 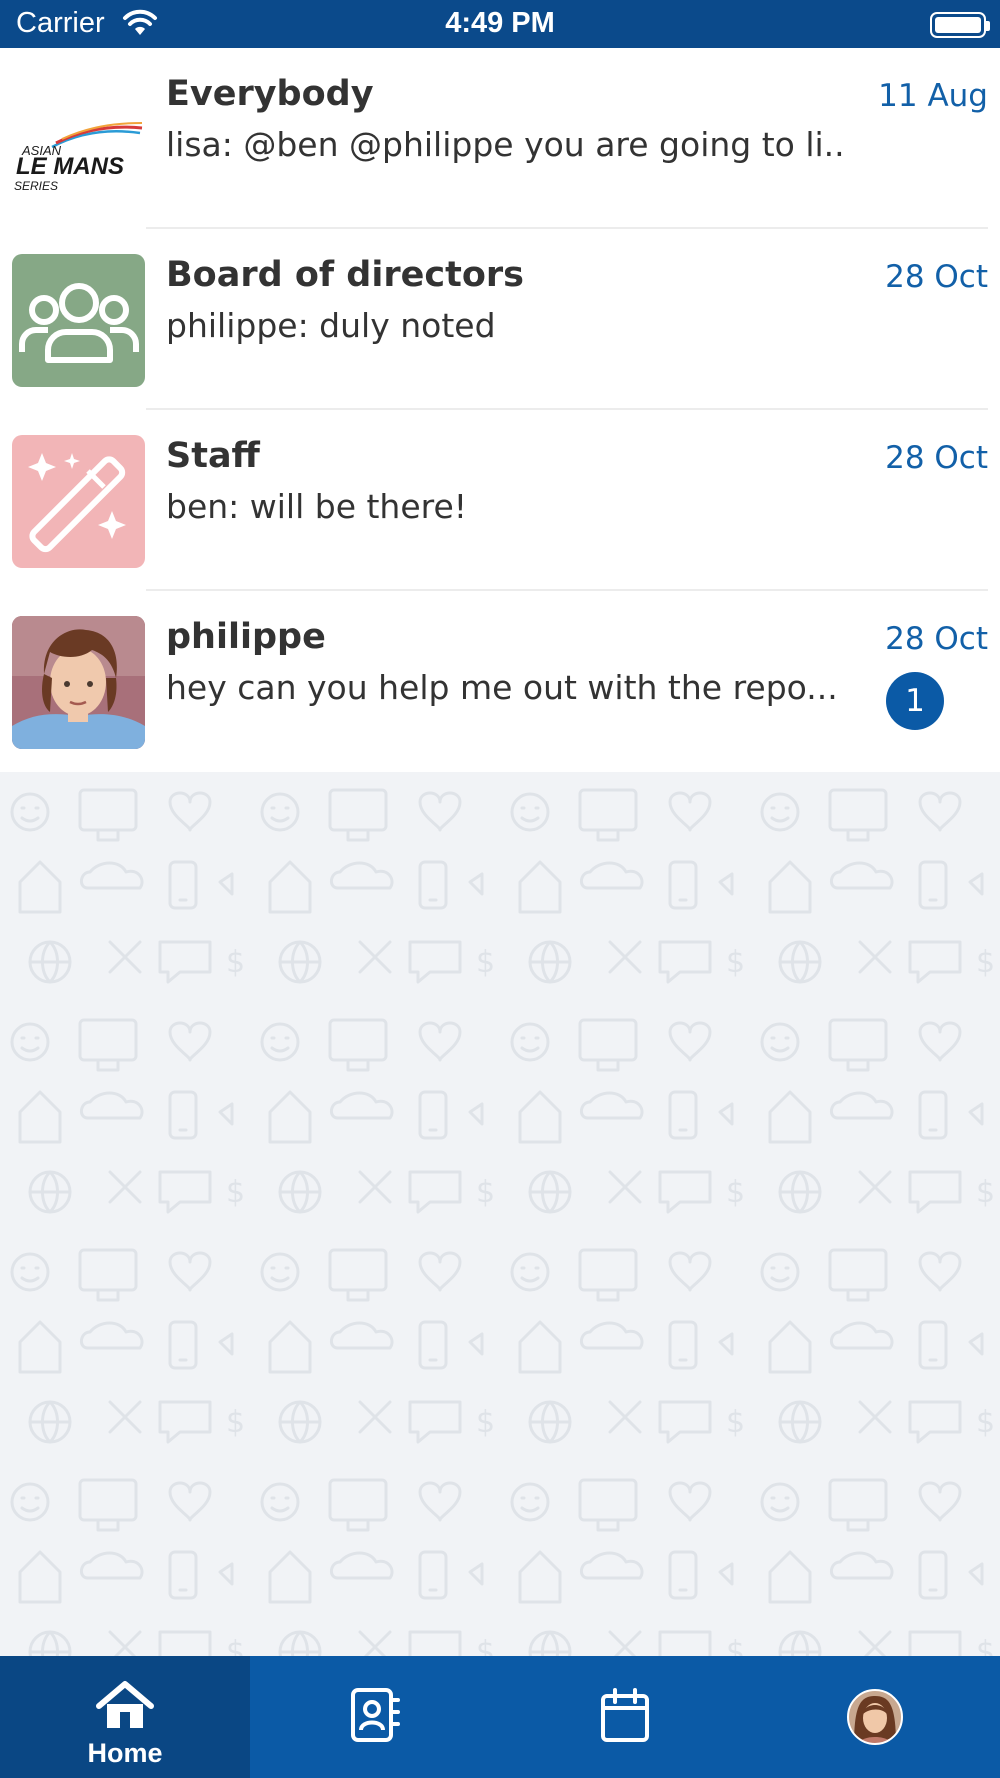 I want to click on logo-line-2: LE MANS, so click(x=70, y=166).